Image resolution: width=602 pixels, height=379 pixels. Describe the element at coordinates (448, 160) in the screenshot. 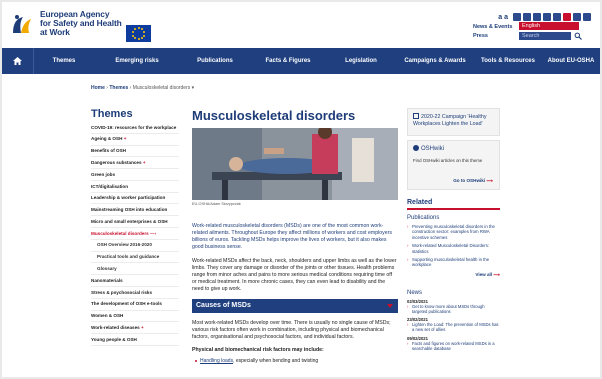

I see `oshwiki-description: Find OSHwiki articles on this theme` at that location.